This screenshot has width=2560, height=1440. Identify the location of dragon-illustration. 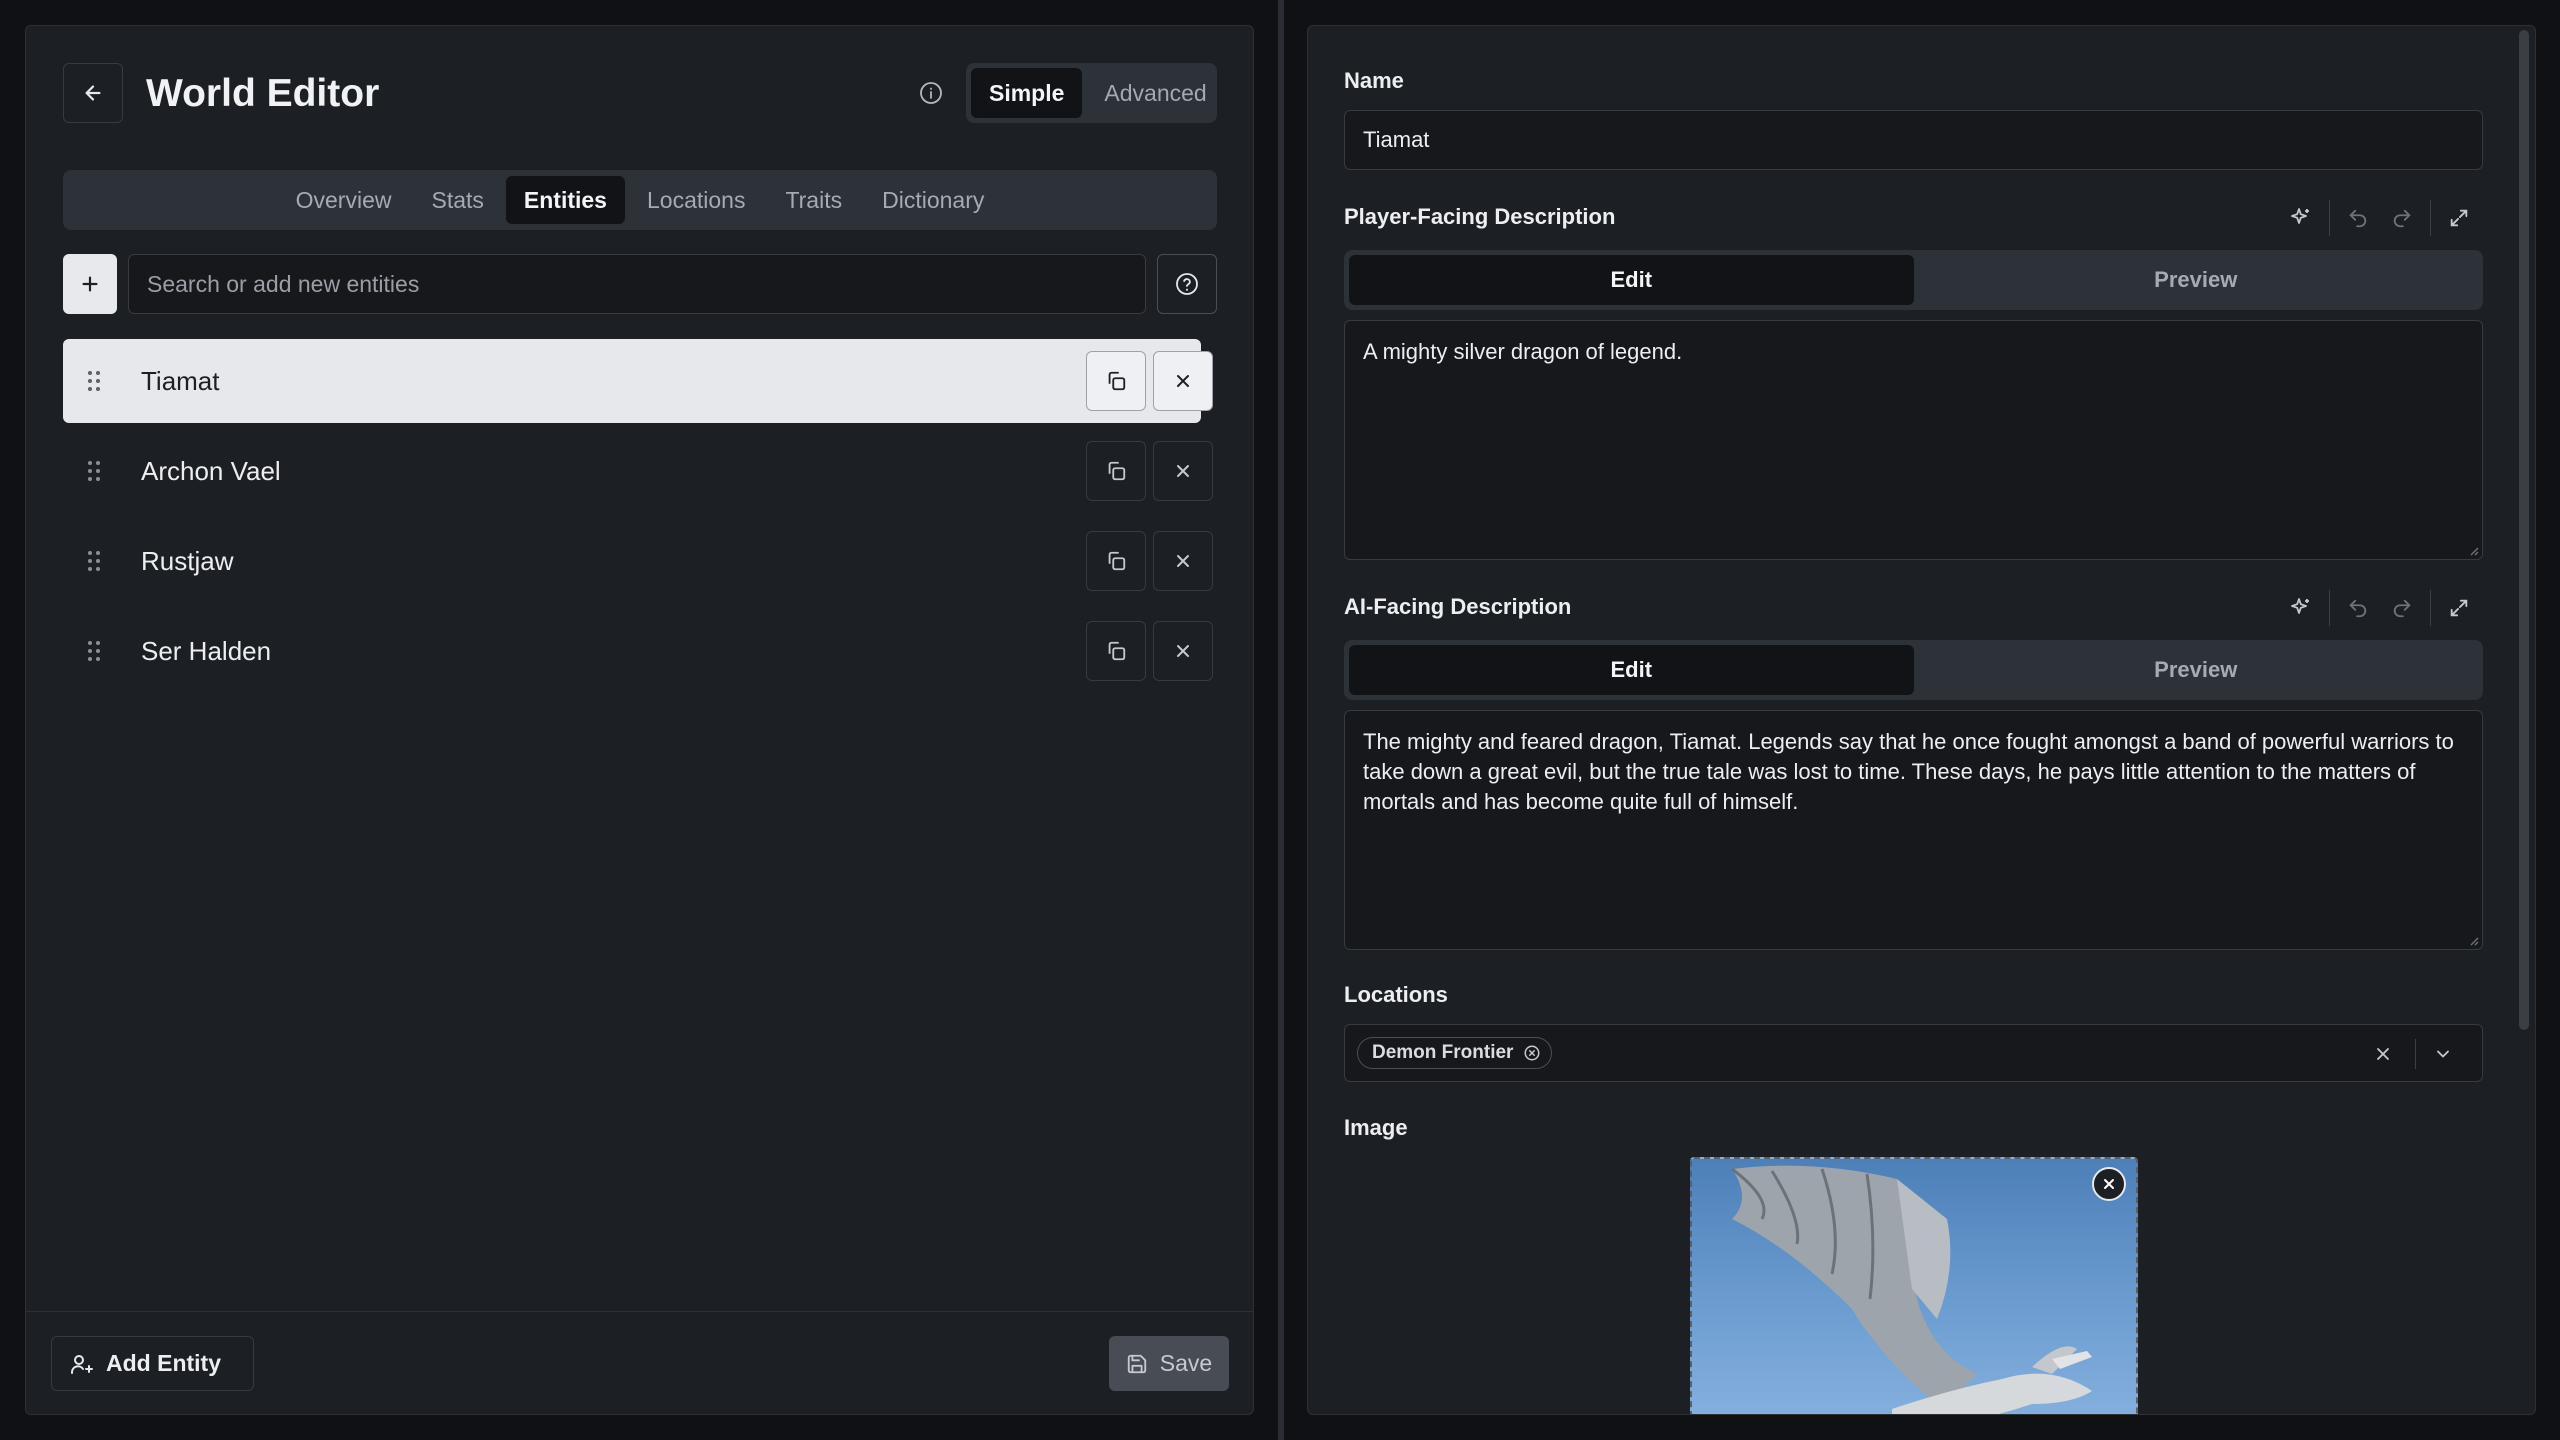
(1911, 1289).